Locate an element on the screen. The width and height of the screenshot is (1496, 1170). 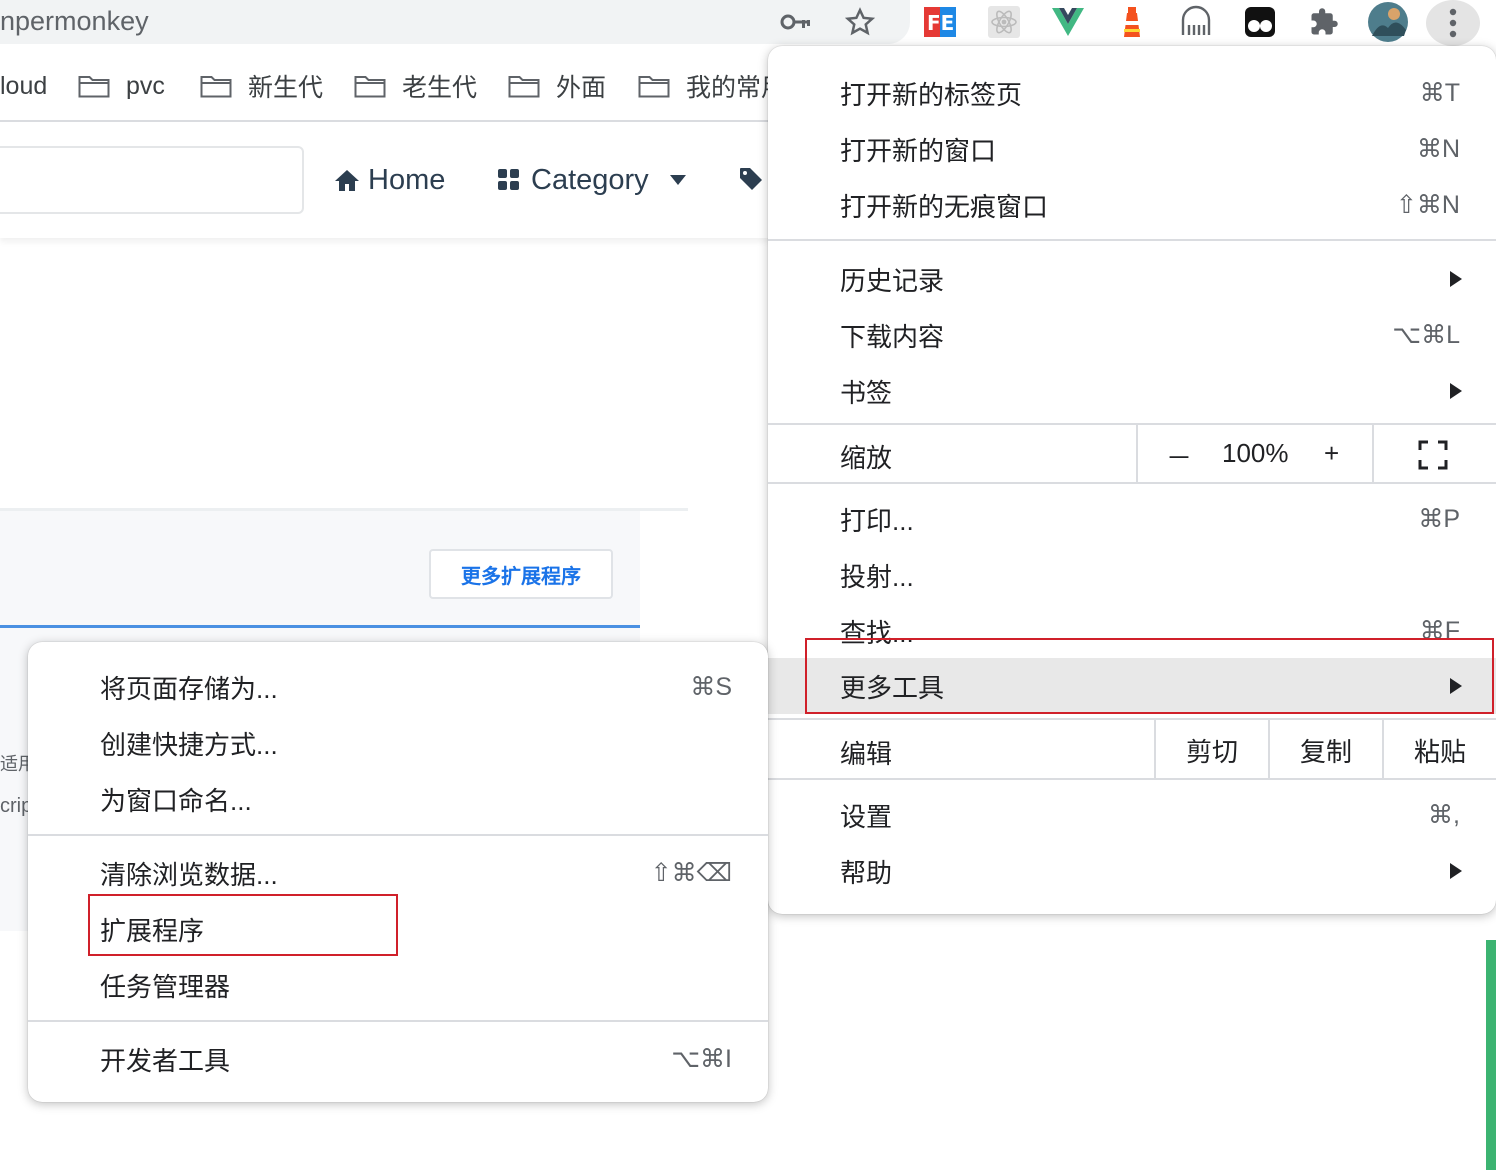
nav-category-link: Category is located at coordinates (592, 180).